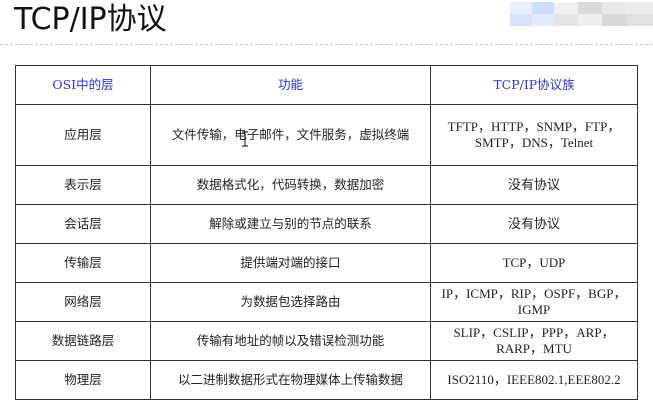  What do you see at coordinates (83, 341) in the screenshot?
I see `layer-cell: 数据链路层` at bounding box center [83, 341].